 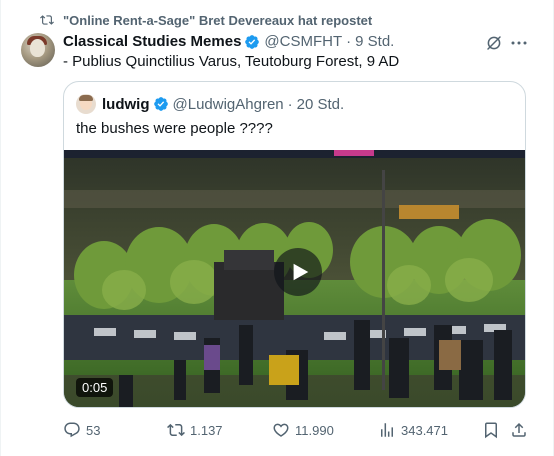 I want to click on share-button, so click(x=521, y=430).